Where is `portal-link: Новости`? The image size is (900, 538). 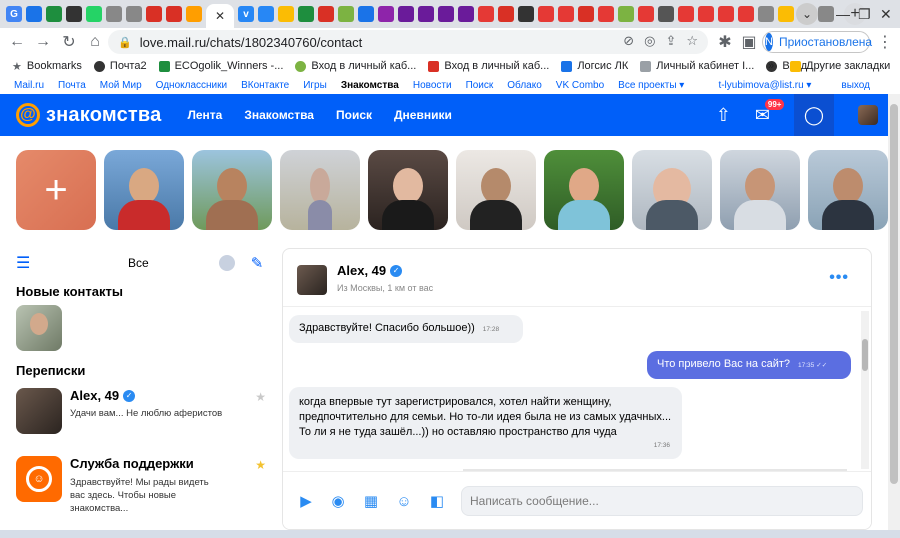 portal-link: Новости is located at coordinates (432, 85).